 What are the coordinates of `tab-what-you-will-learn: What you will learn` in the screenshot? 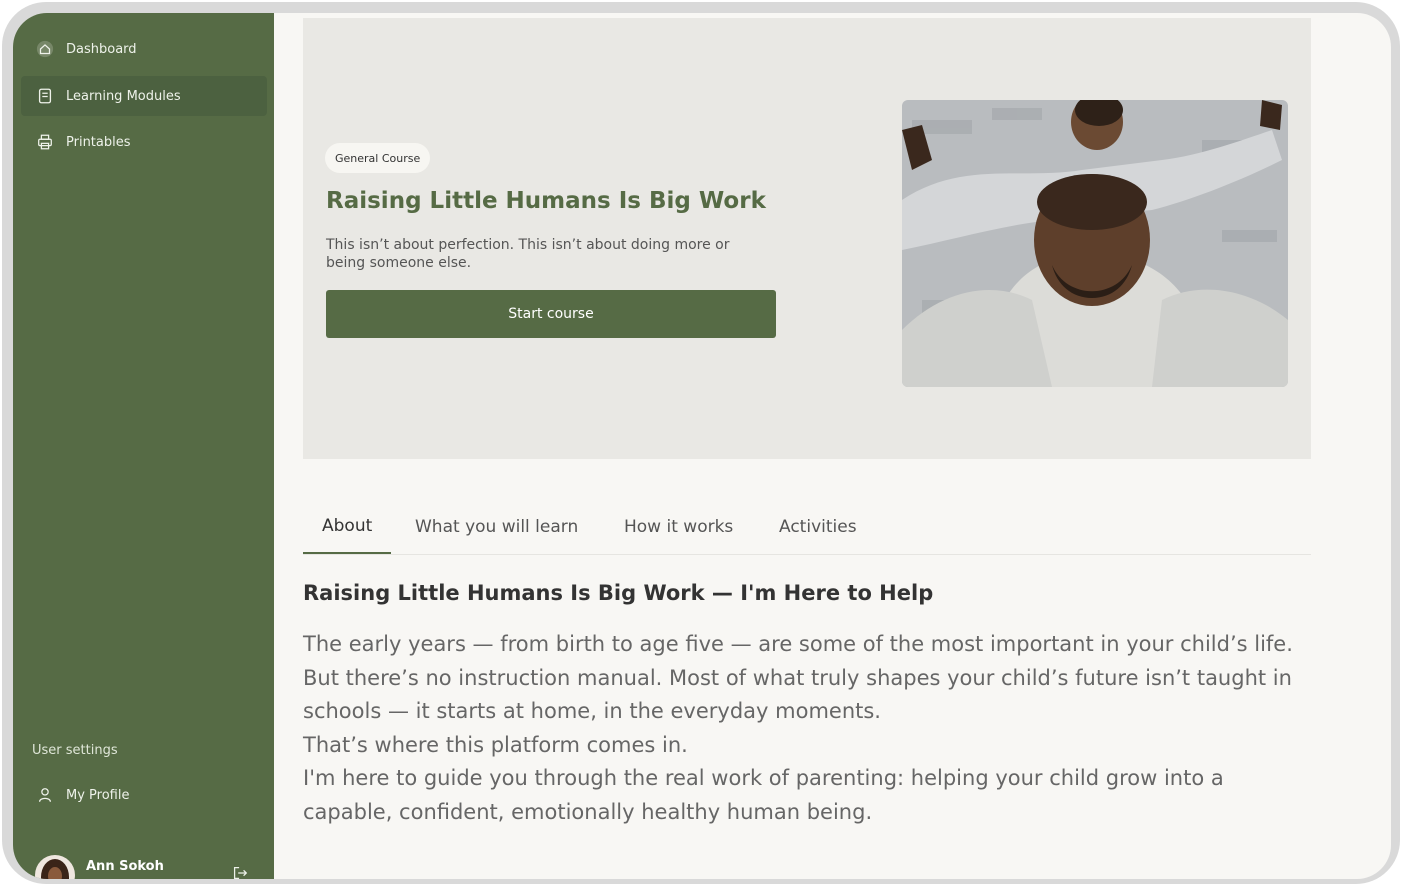 It's located at (496, 527).